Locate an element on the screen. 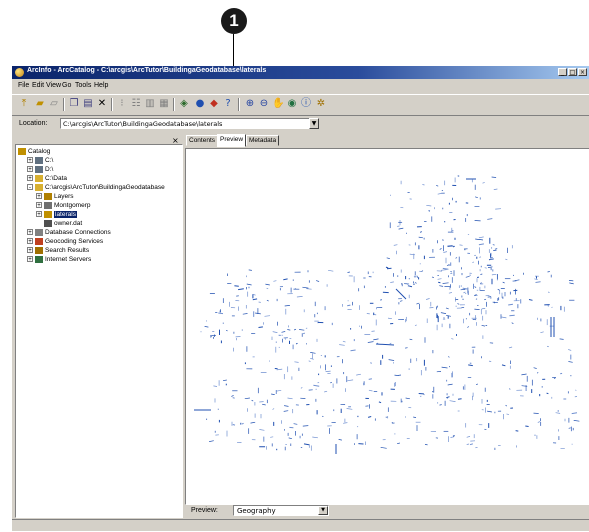 The width and height of the screenshot is (589, 532). close-button: × is located at coordinates (582, 72).